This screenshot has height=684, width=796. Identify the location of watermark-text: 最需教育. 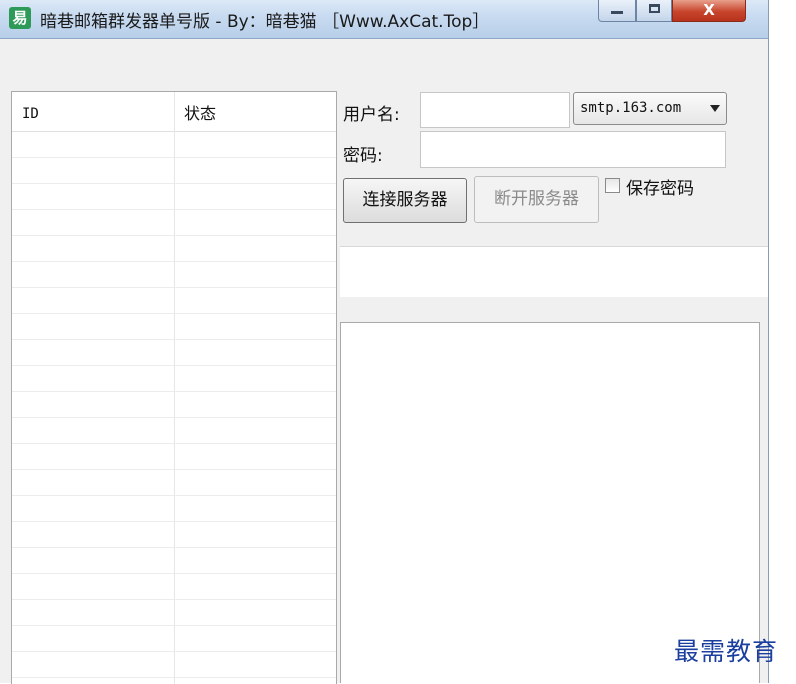
(726, 651).